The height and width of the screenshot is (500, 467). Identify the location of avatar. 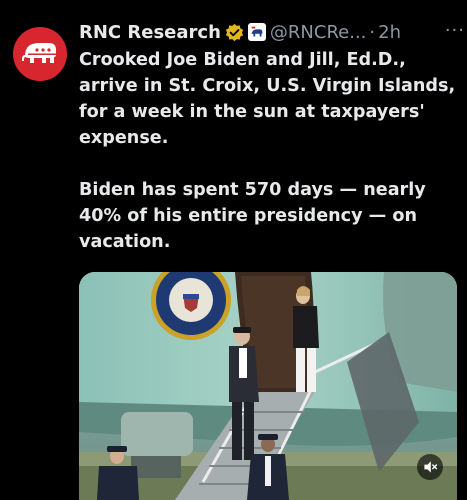
(40, 54).